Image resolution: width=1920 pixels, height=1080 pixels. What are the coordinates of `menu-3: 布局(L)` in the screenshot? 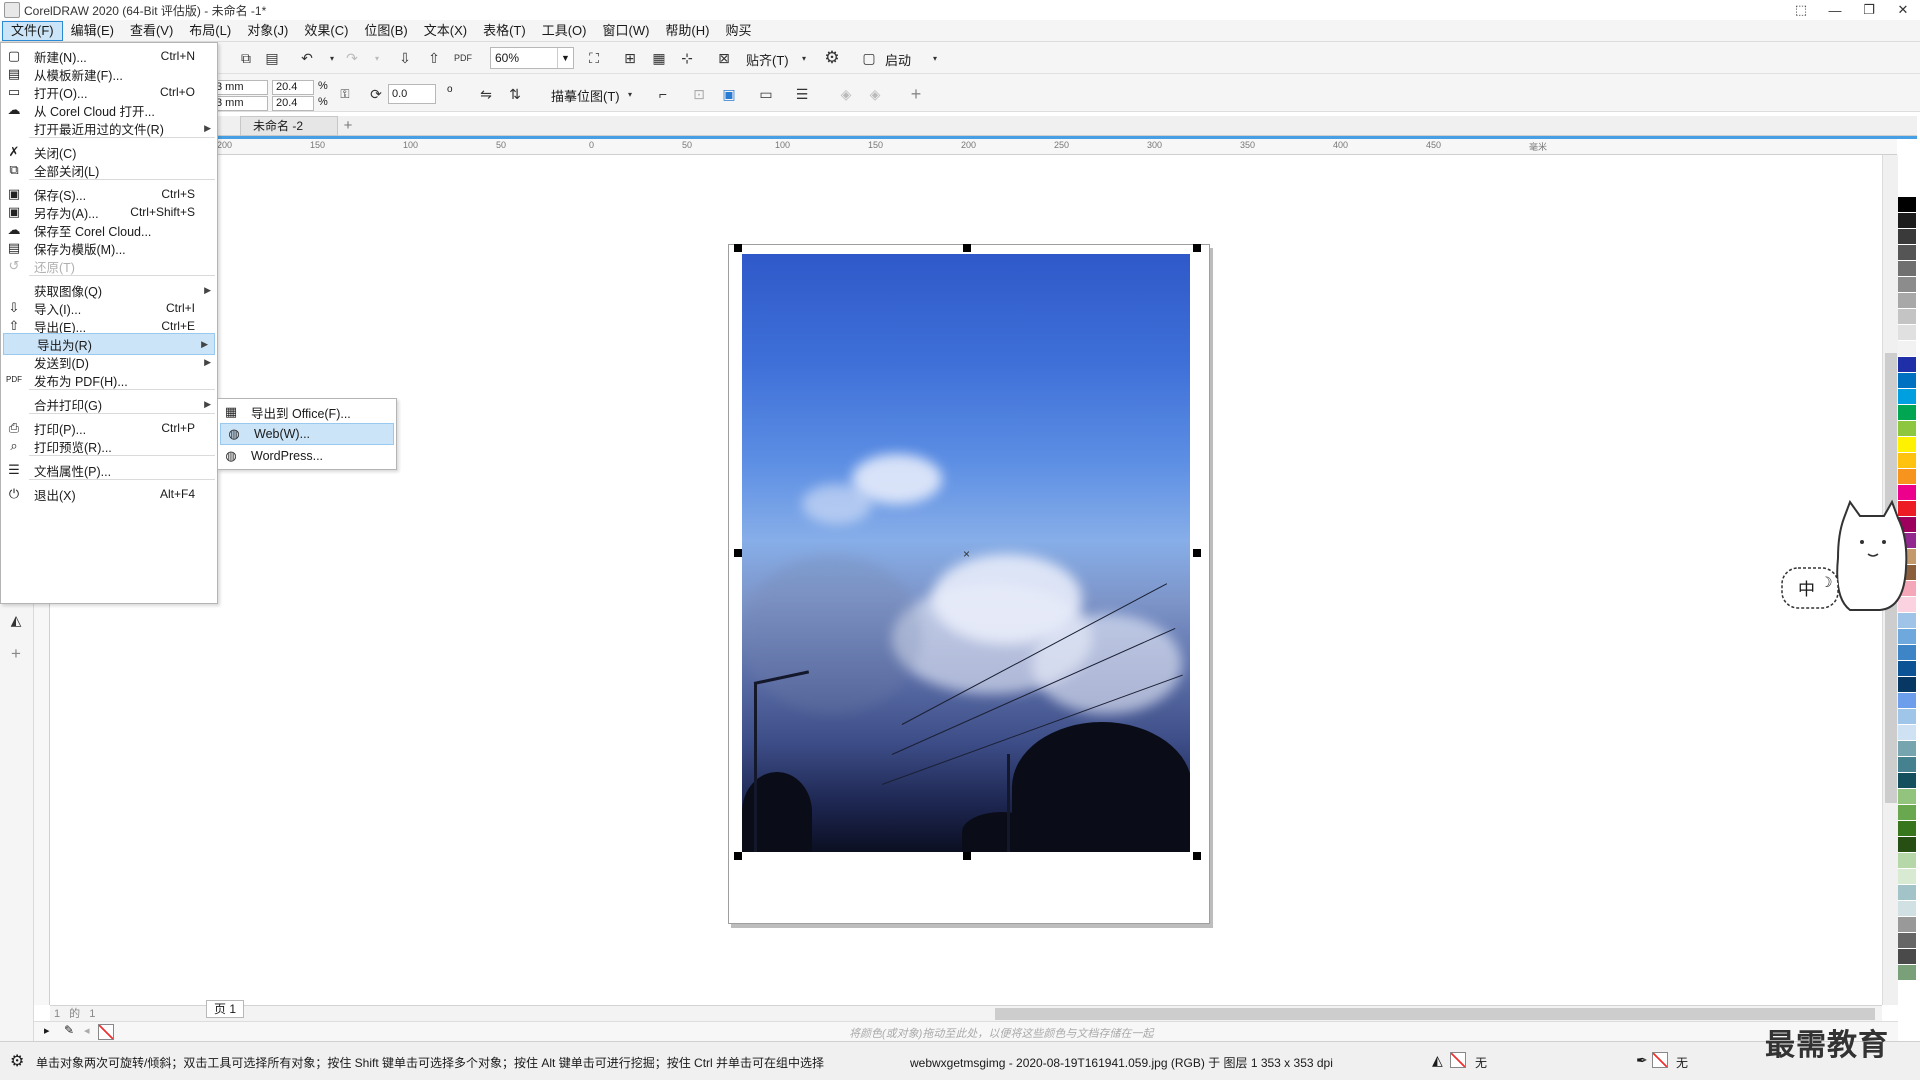 It's located at (210, 31).